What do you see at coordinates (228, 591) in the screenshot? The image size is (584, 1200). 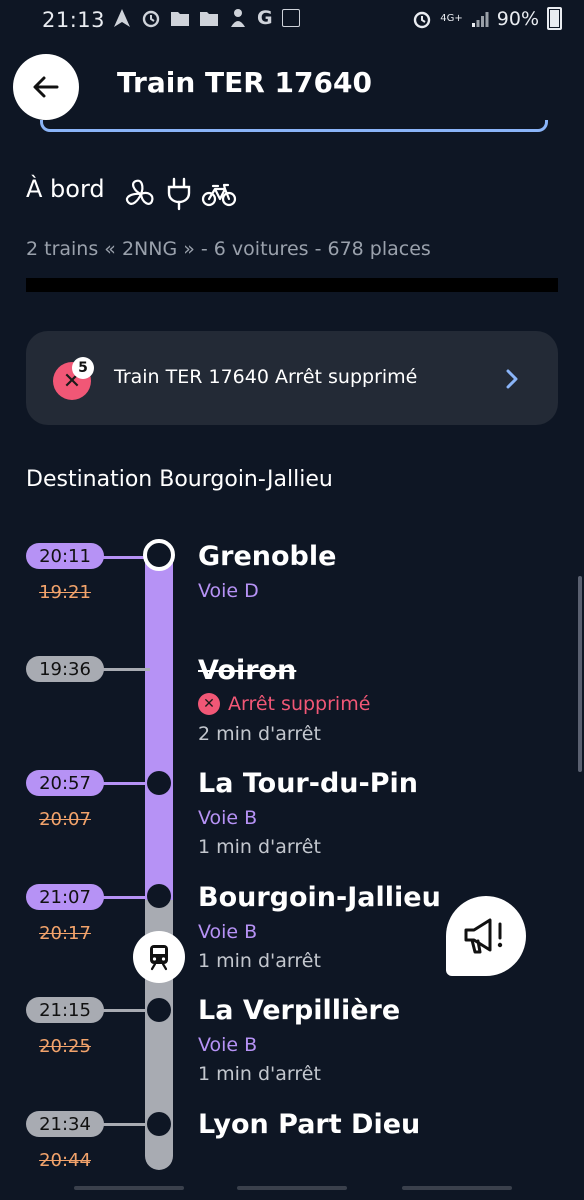 I see `platform: Voie D` at bounding box center [228, 591].